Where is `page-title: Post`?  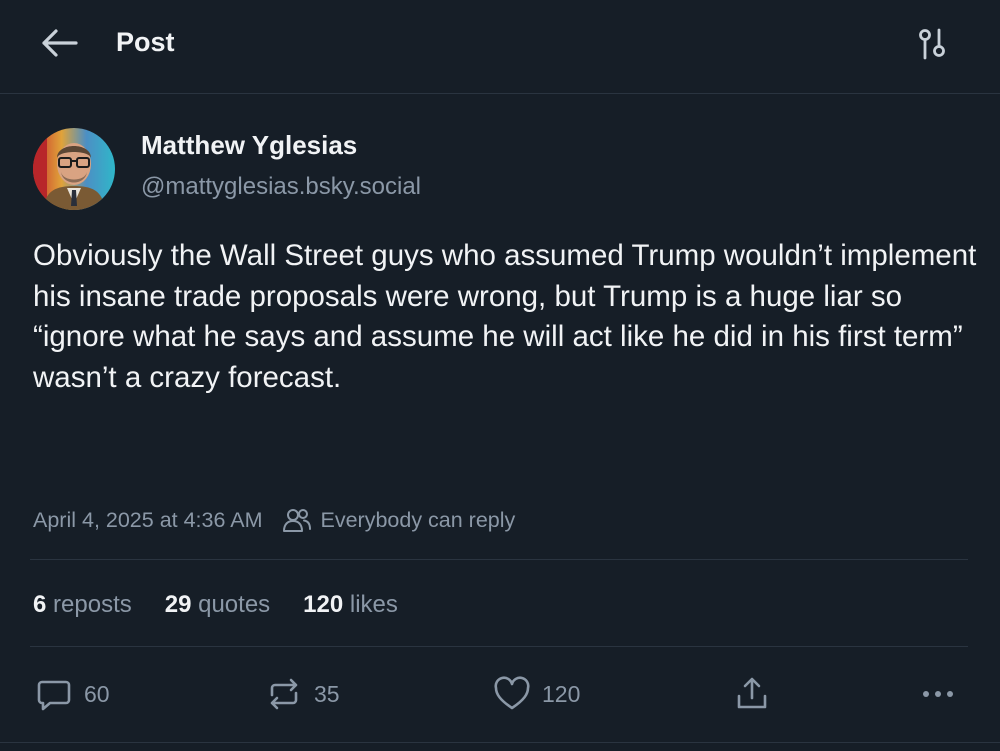
page-title: Post is located at coordinates (145, 42).